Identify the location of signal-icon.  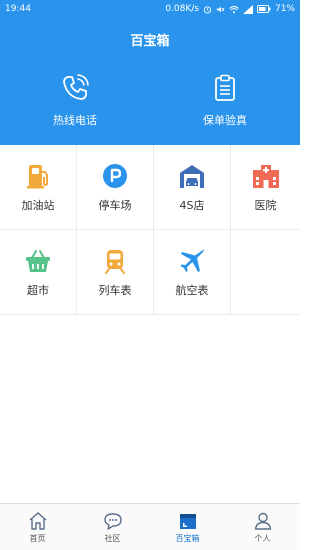
(247, 9).